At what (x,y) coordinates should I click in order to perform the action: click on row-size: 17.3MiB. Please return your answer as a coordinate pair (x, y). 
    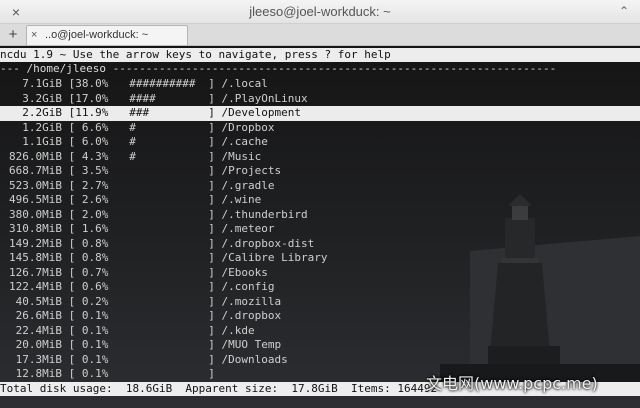
    Looking at the image, I should click on (38, 359).